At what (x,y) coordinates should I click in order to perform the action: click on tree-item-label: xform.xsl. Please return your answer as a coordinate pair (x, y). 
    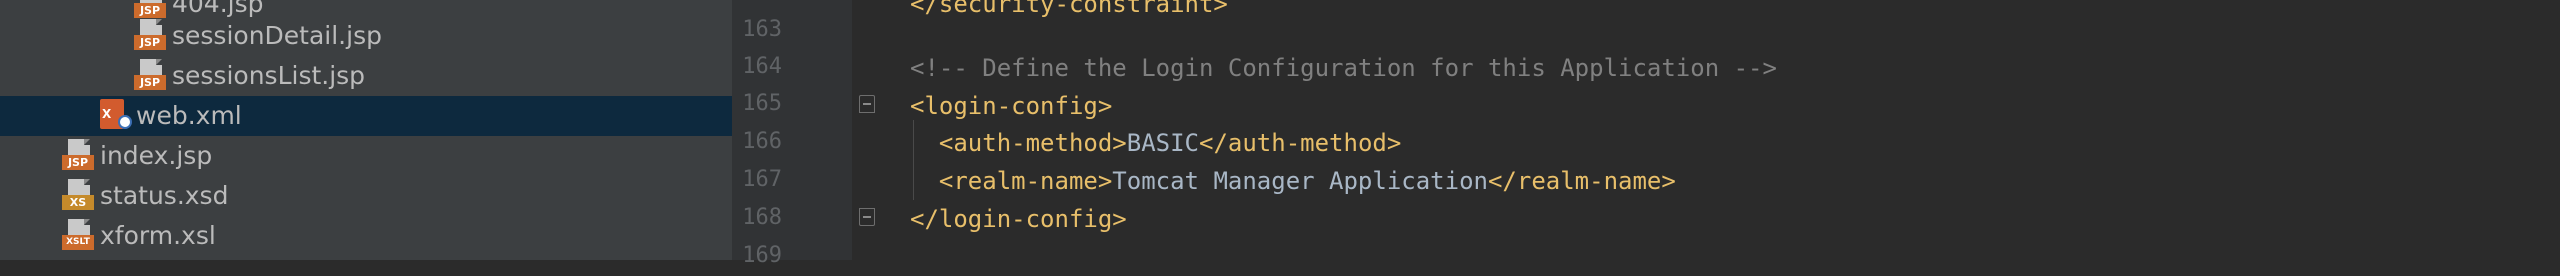
    Looking at the image, I should click on (158, 235).